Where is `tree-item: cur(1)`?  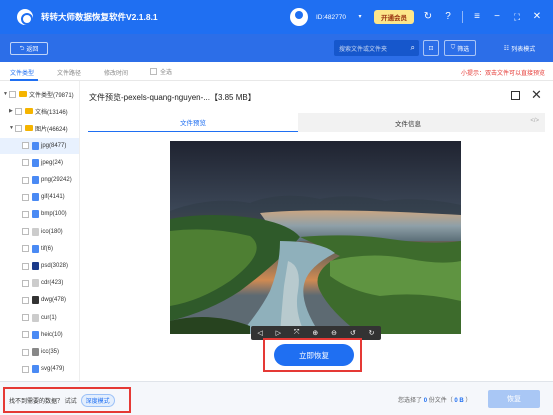
tree-item: cur(1) is located at coordinates (39, 318).